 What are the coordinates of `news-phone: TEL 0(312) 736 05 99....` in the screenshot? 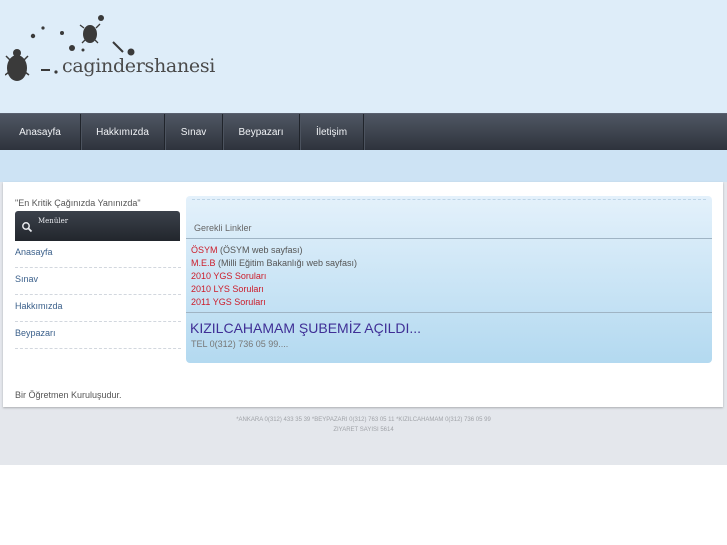 It's located at (240, 344).